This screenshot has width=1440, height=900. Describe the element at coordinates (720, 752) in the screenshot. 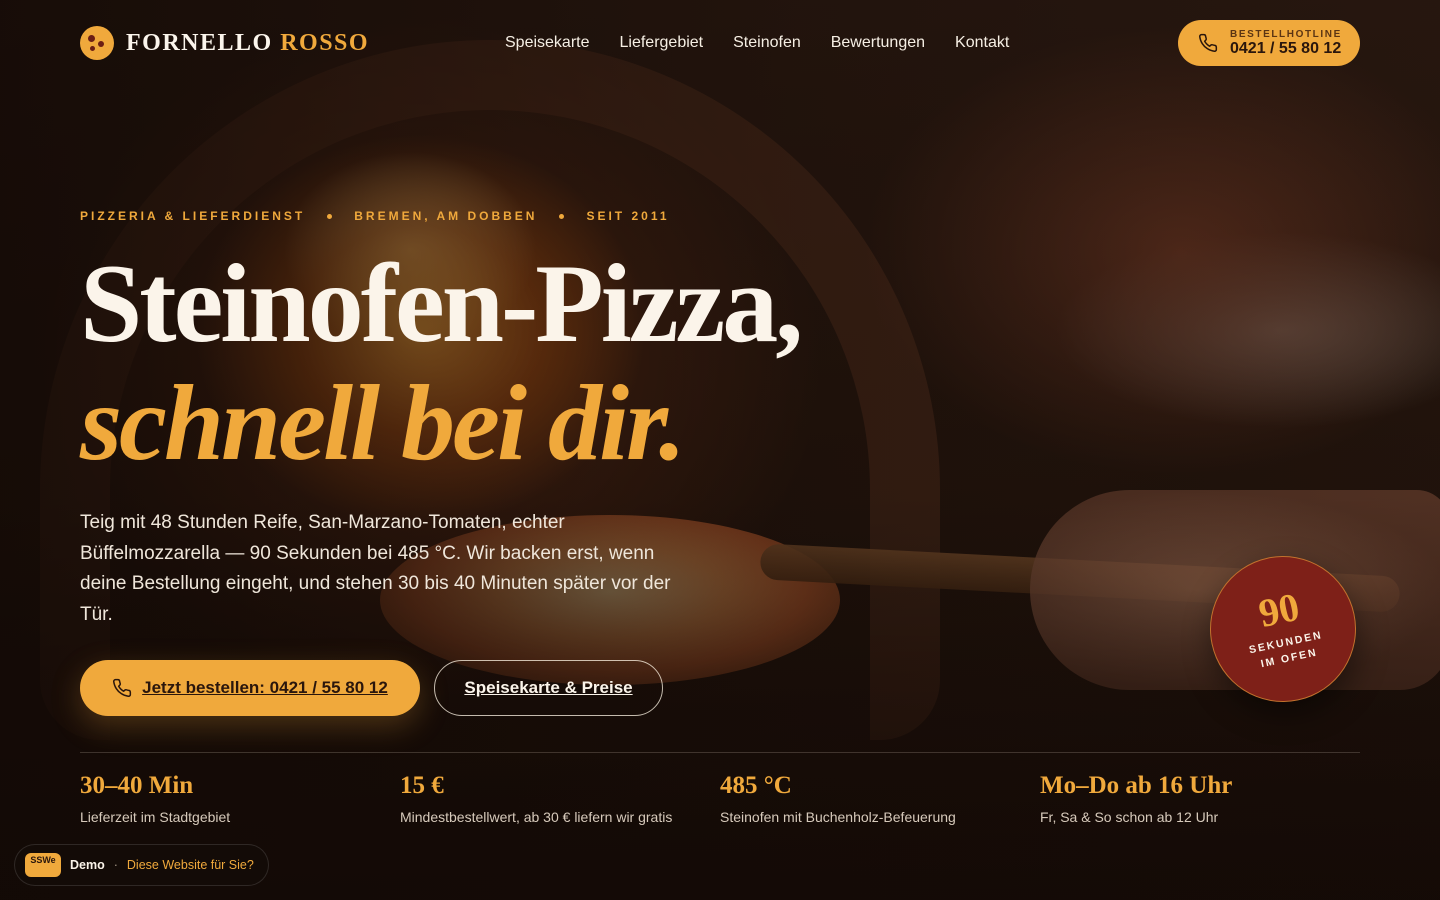

I see `stats-divider` at that location.